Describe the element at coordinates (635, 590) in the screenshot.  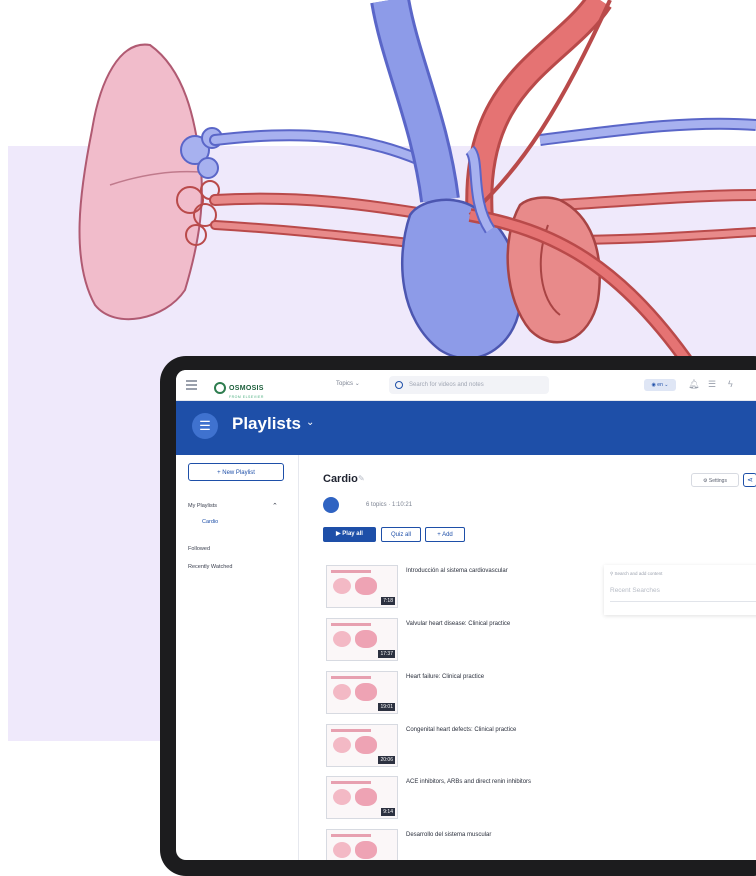
I see `recent-searches-label: Recent Searches` at that location.